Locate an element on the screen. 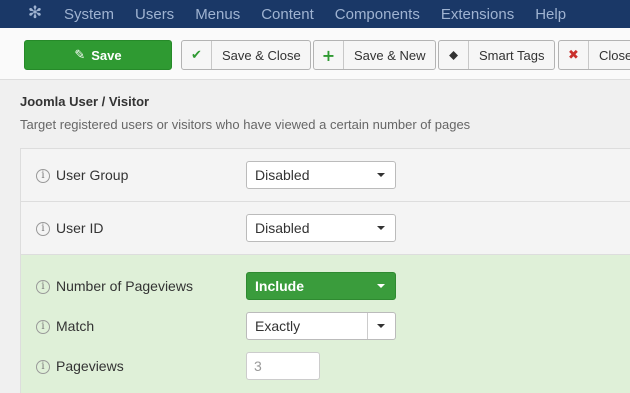  pageviews-number-select: Include is located at coordinates (321, 286).